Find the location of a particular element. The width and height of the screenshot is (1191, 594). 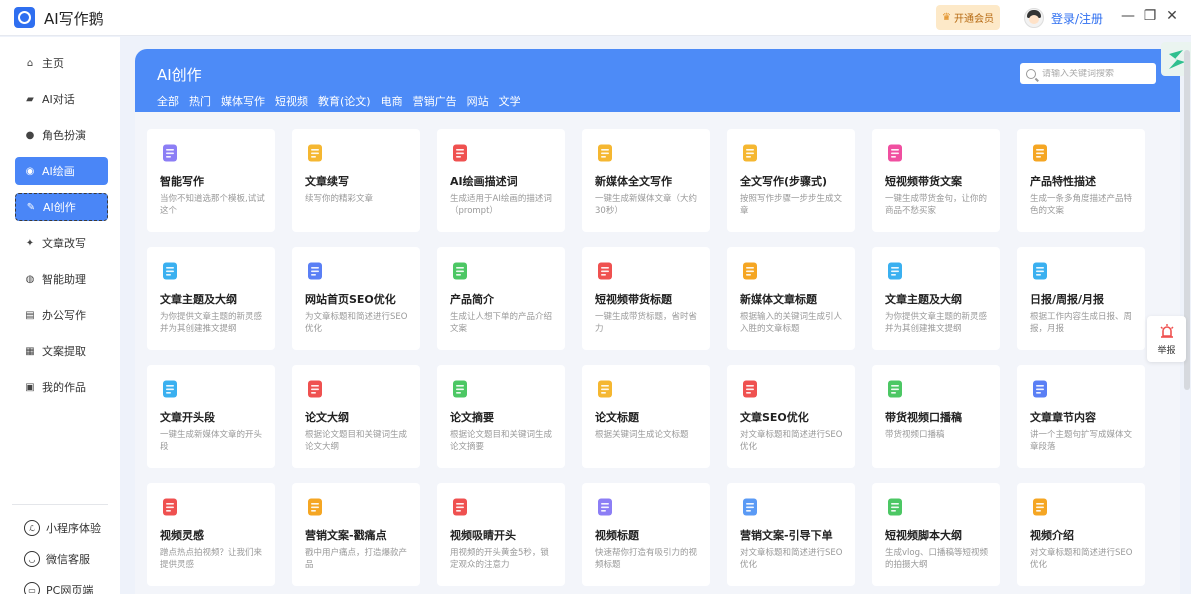

template-description: 根据论文题目和关键词生成论文大纲 is located at coordinates (356, 441).